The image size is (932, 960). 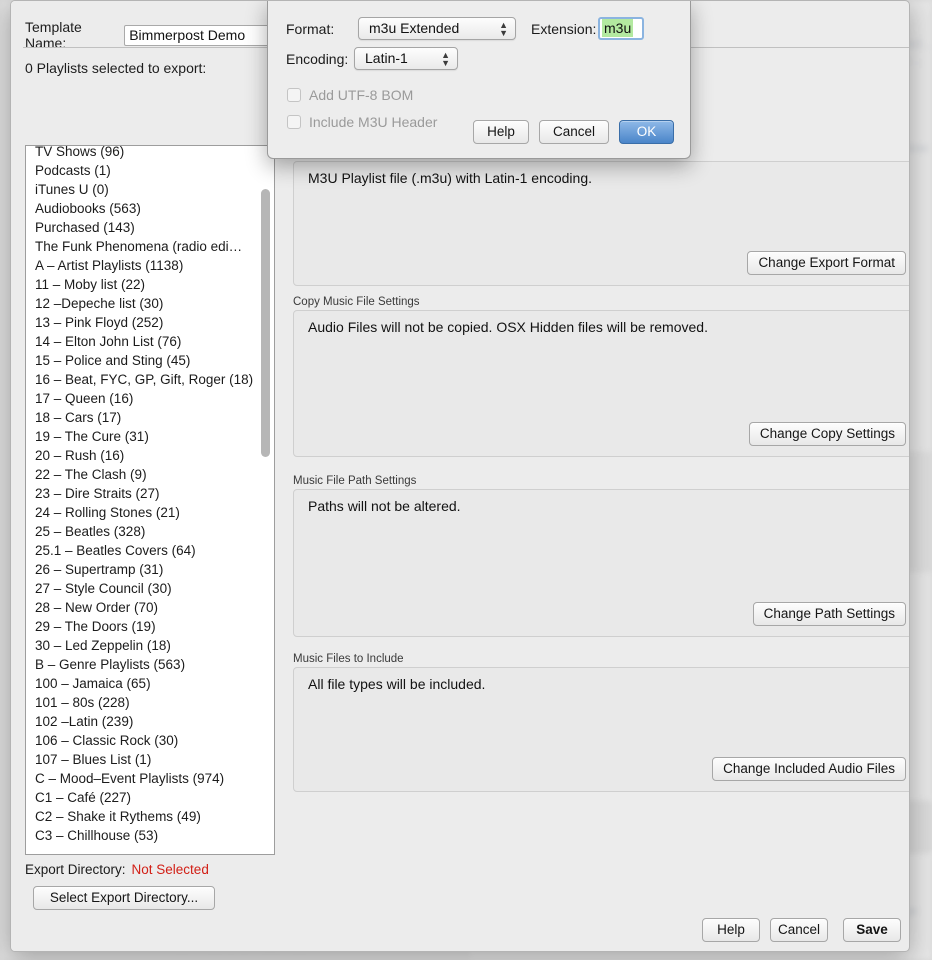 What do you see at coordinates (348, 659) in the screenshot?
I see `group-label: Music Files to Include` at bounding box center [348, 659].